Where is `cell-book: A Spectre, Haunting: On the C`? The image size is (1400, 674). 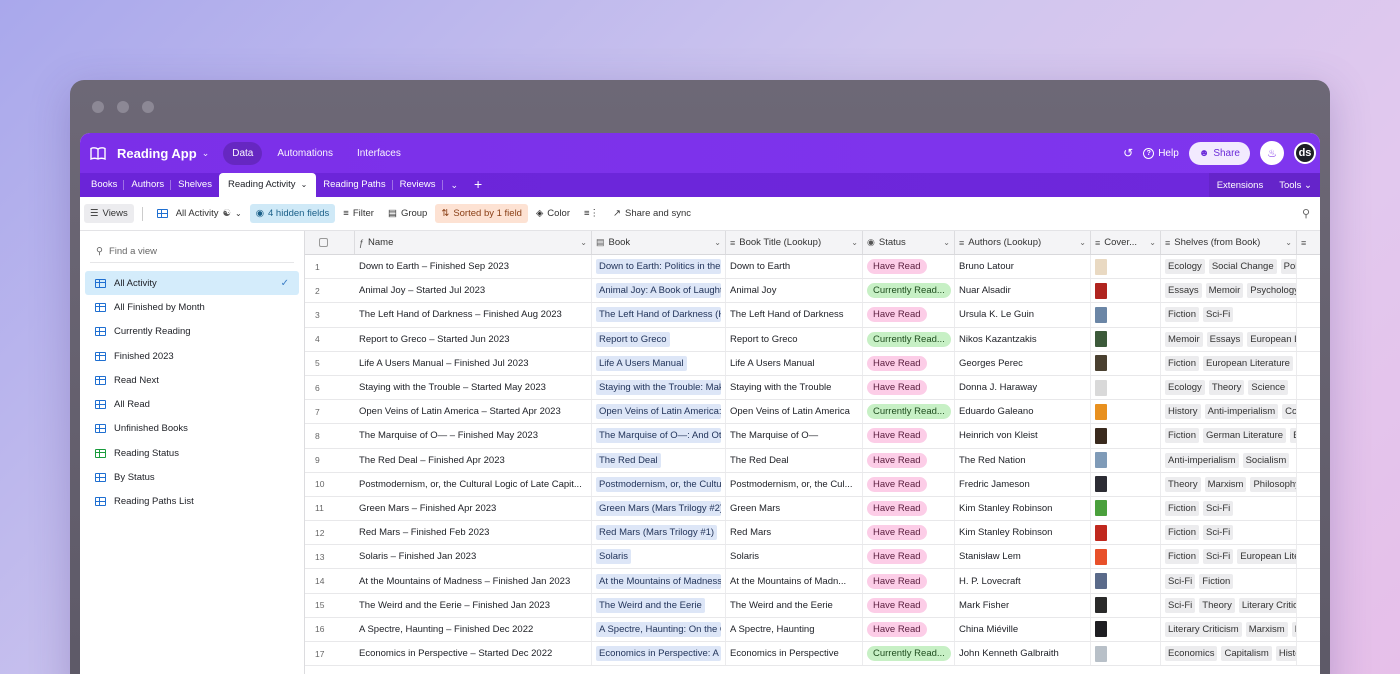
cell-book: A Spectre, Haunting: On the C is located at coordinates (659, 629).